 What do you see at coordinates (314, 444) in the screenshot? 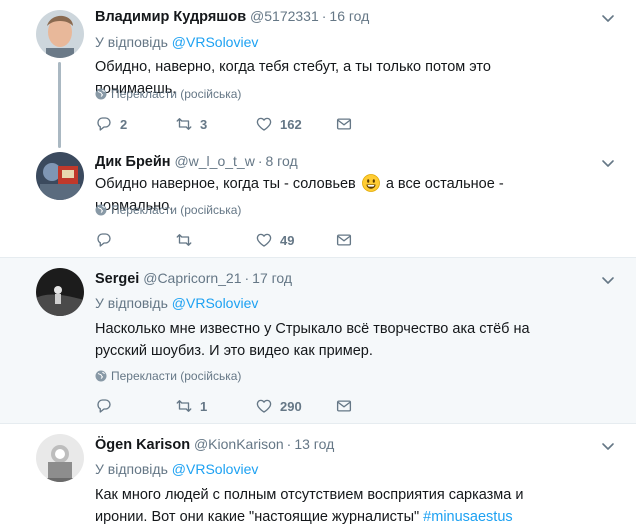
I see `timestamp: 13 год` at bounding box center [314, 444].